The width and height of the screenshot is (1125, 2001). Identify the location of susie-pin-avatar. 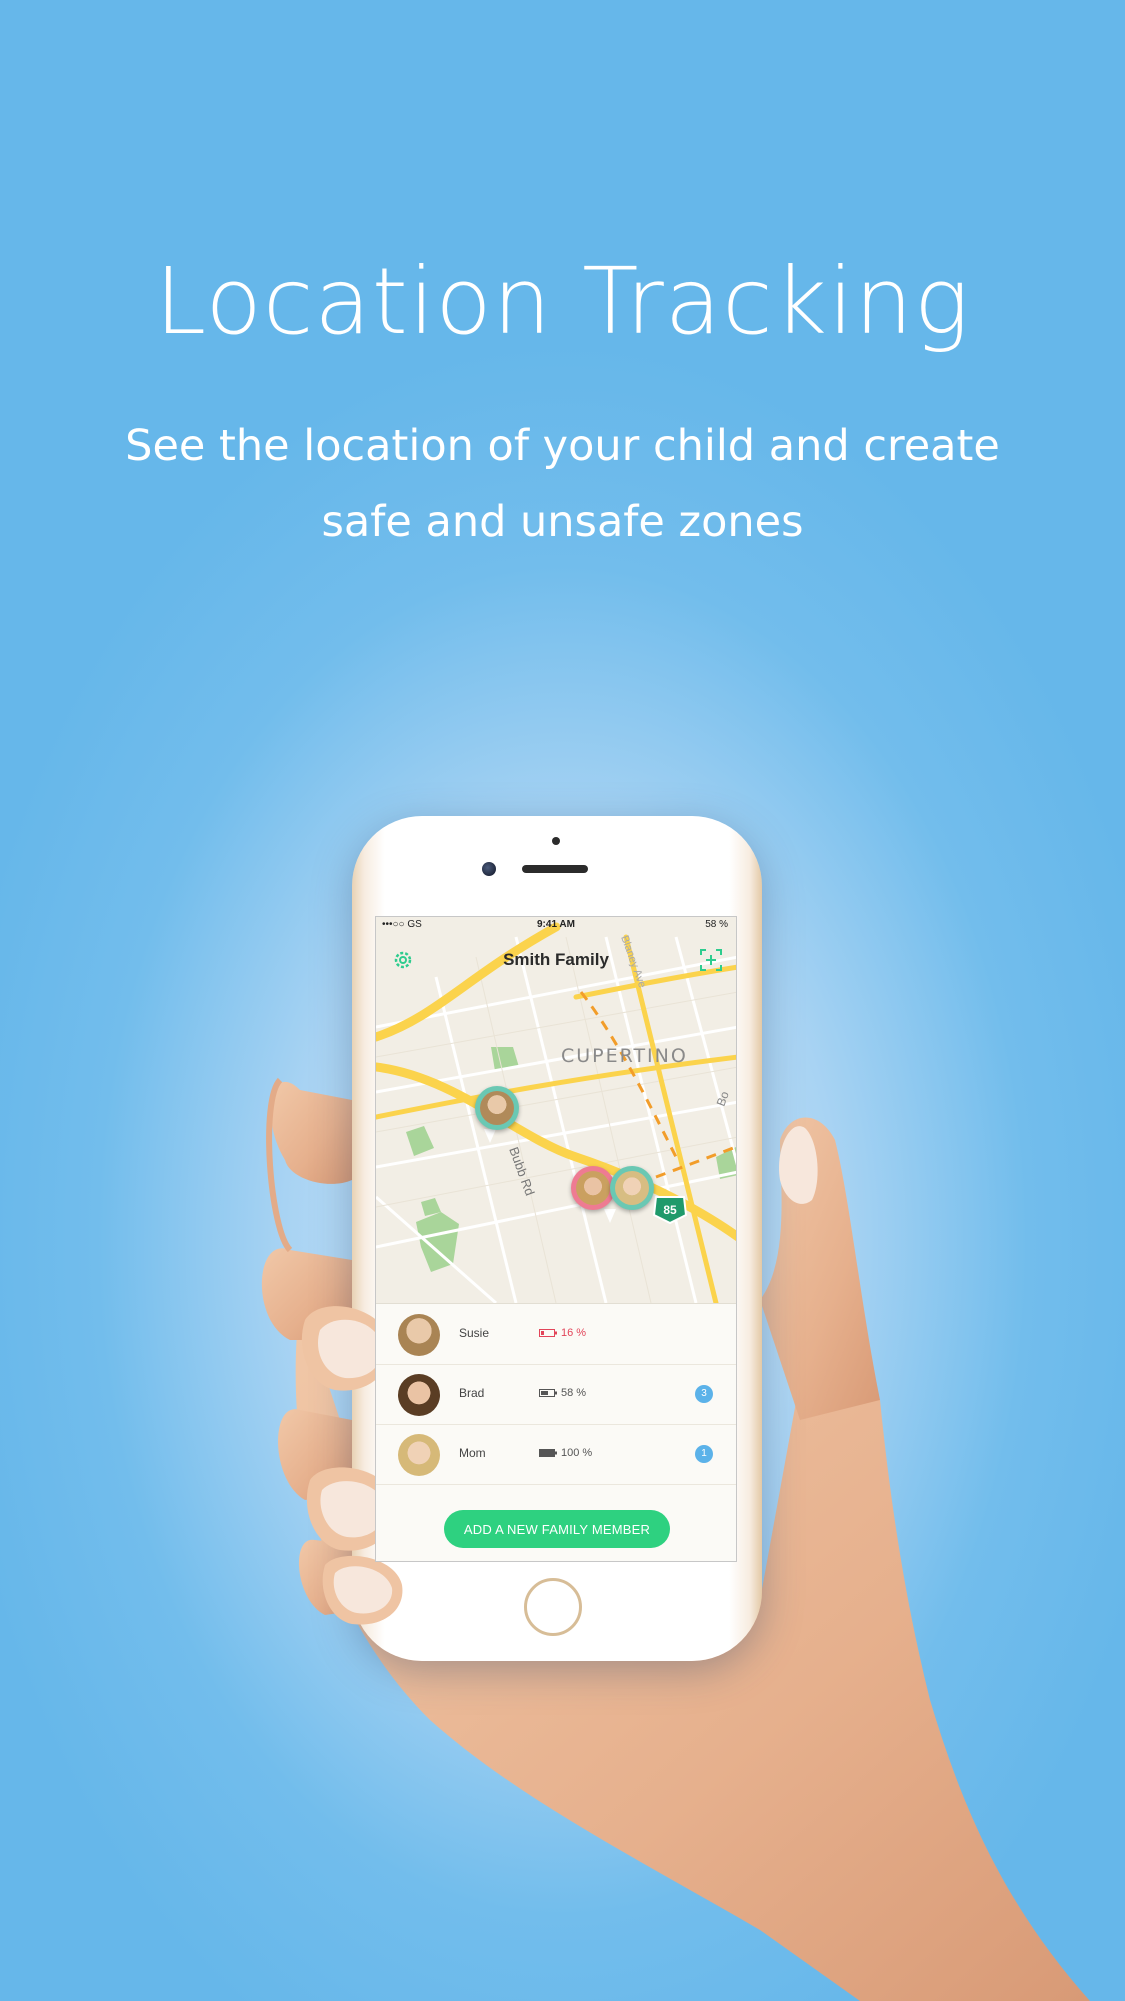
(497, 1108).